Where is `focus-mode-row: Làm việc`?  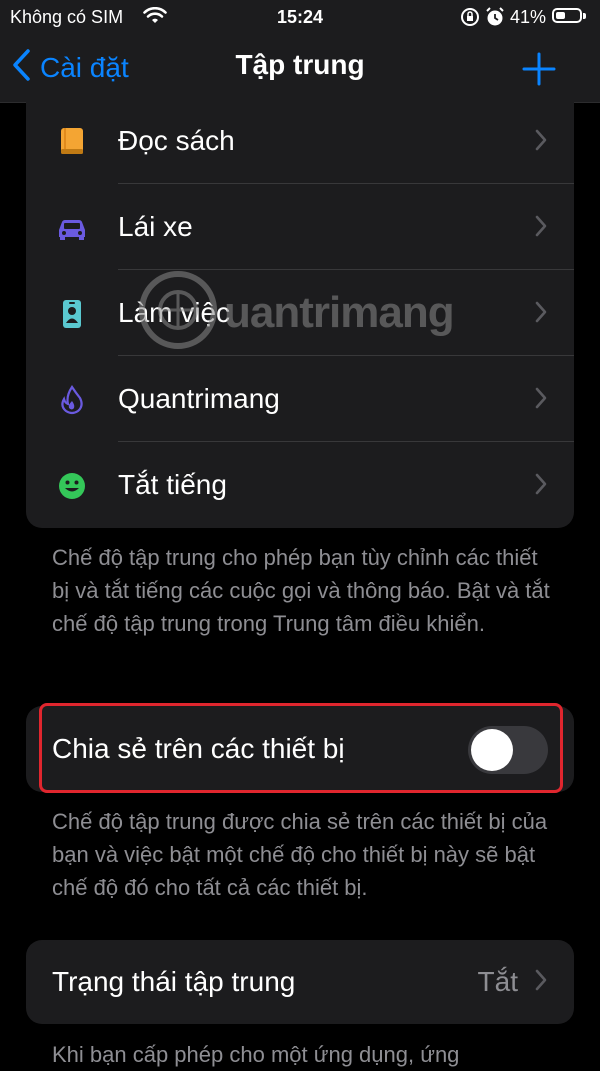 focus-mode-row: Làm việc is located at coordinates (300, 313).